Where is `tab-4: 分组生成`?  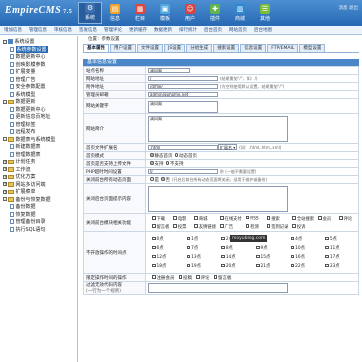 tab-4: 分组生成 is located at coordinates (199, 48).